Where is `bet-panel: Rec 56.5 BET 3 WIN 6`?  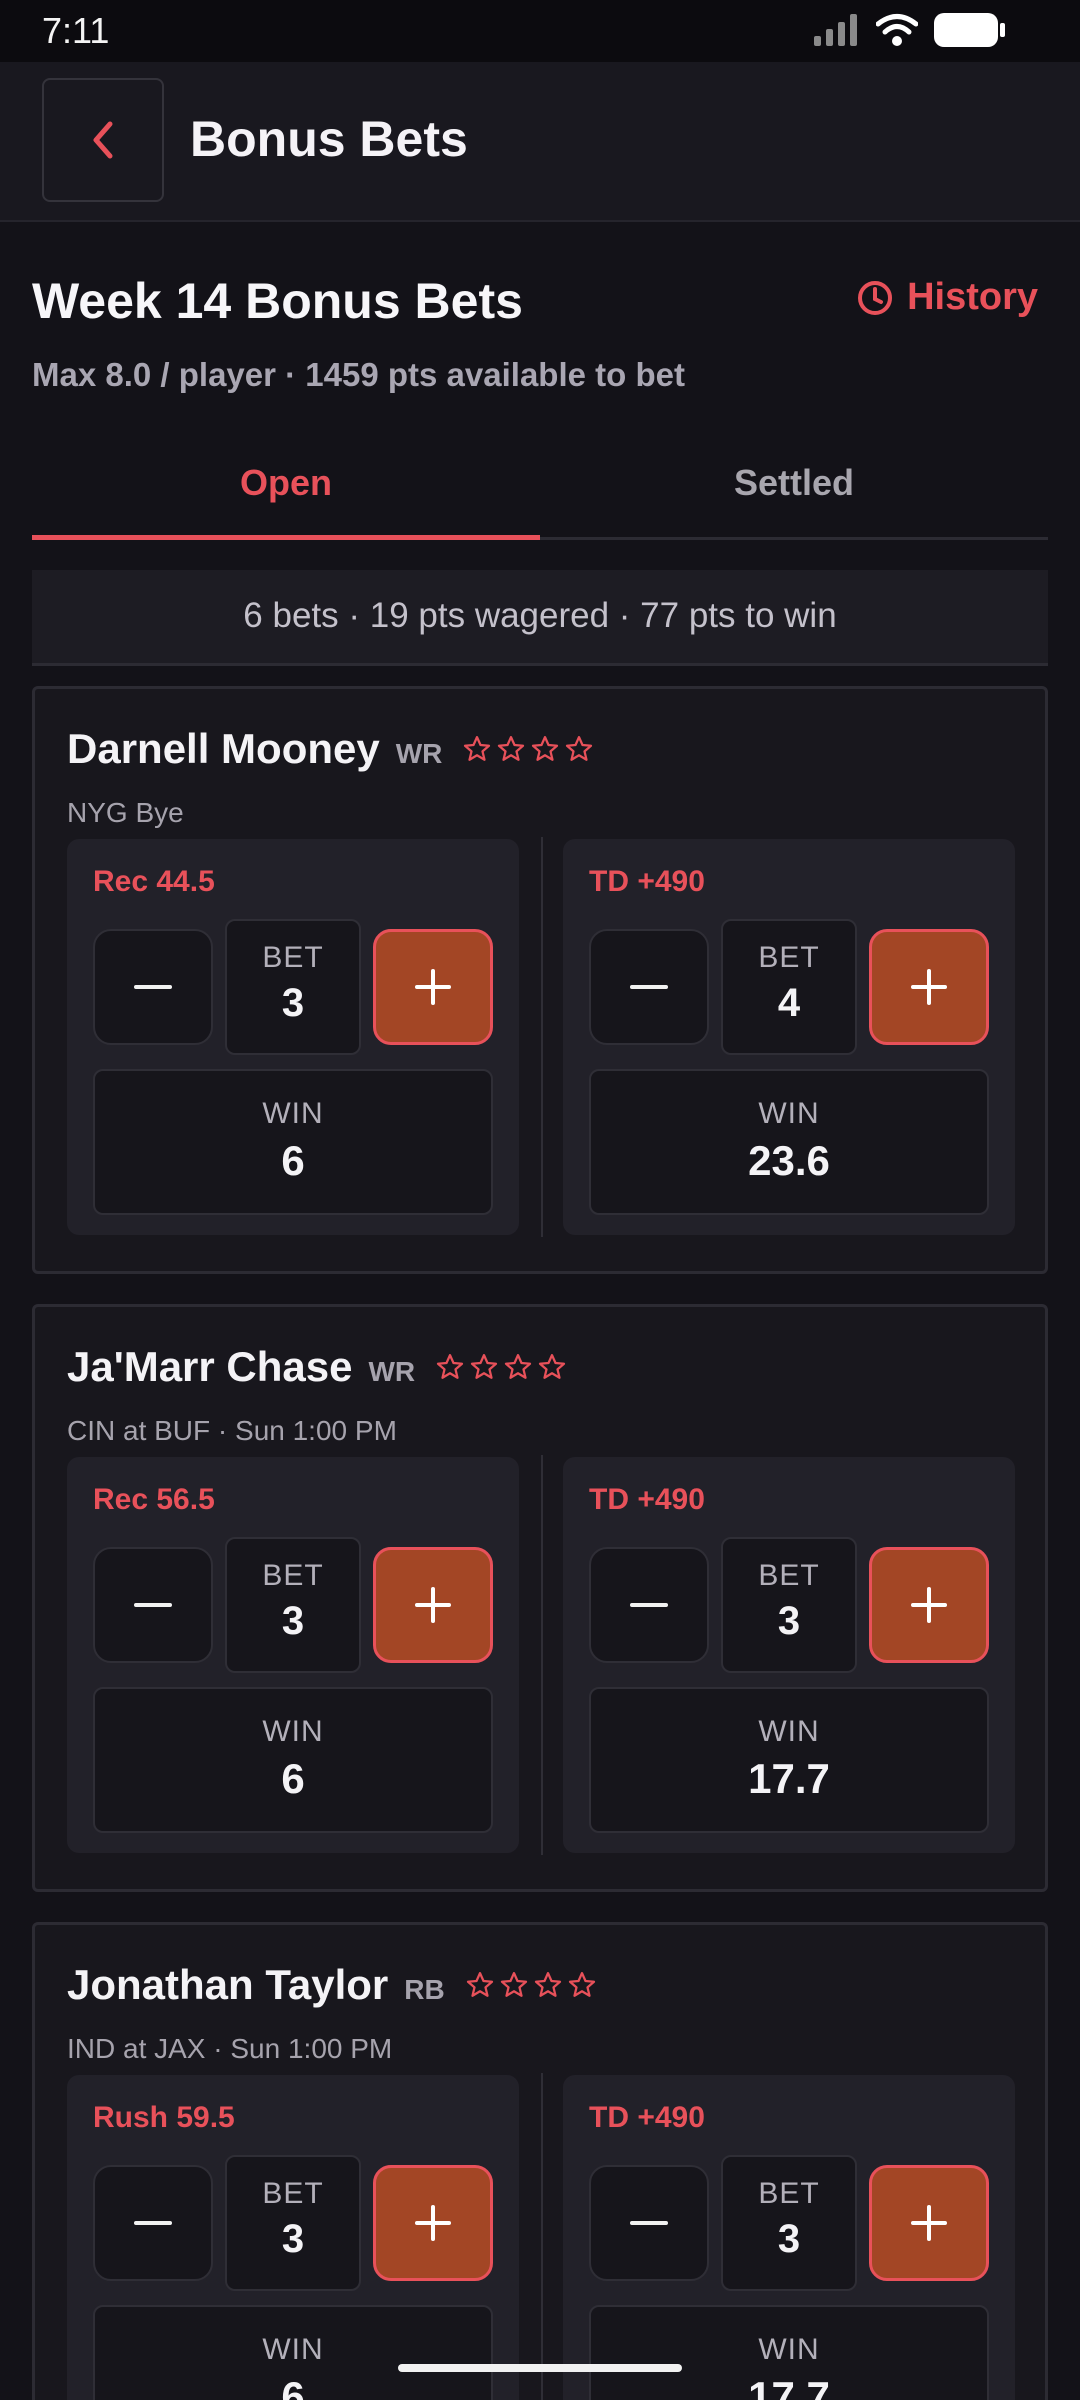
bet-panel: Rec 56.5 BET 3 WIN 6 is located at coordinates (293, 1655).